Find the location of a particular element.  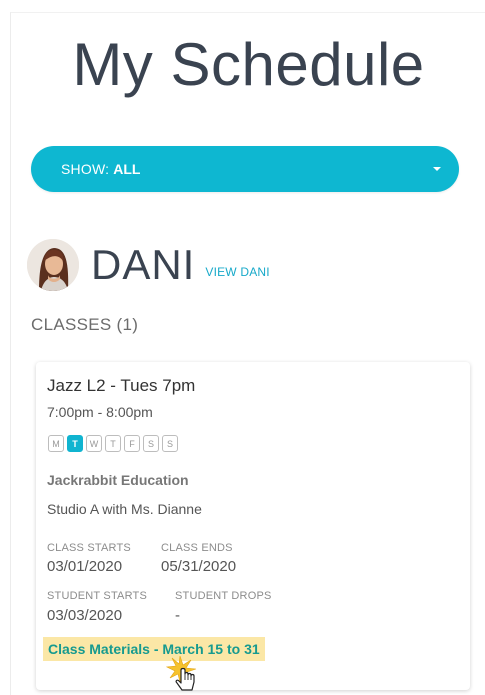

student-name: DANI is located at coordinates (143, 264).